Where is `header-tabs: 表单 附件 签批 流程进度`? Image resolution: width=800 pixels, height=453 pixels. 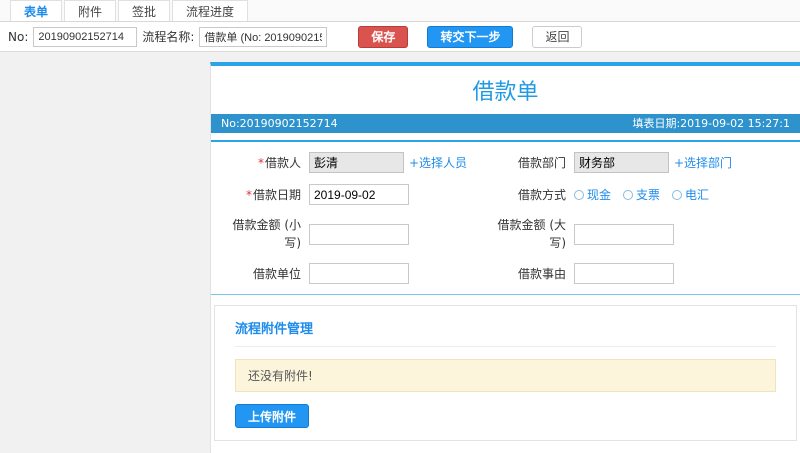
header-tabs: 表单 附件 签批 流程进度 is located at coordinates (400, 11).